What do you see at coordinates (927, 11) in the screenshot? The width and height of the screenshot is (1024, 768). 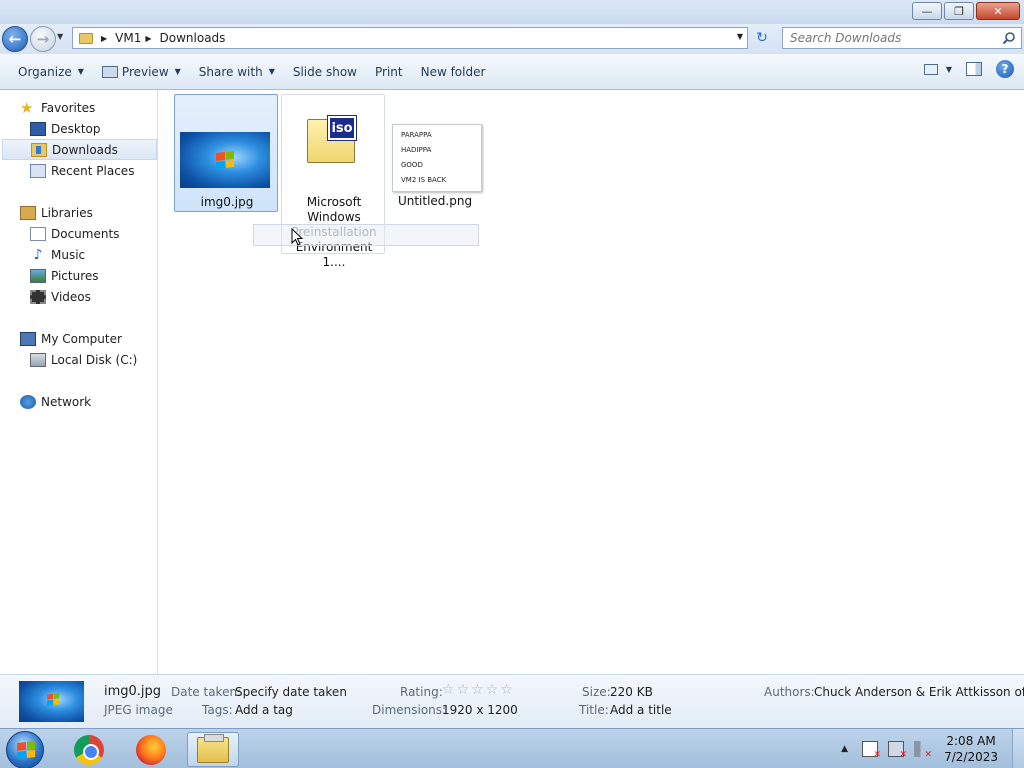 I see `minimize-button: —` at bounding box center [927, 11].